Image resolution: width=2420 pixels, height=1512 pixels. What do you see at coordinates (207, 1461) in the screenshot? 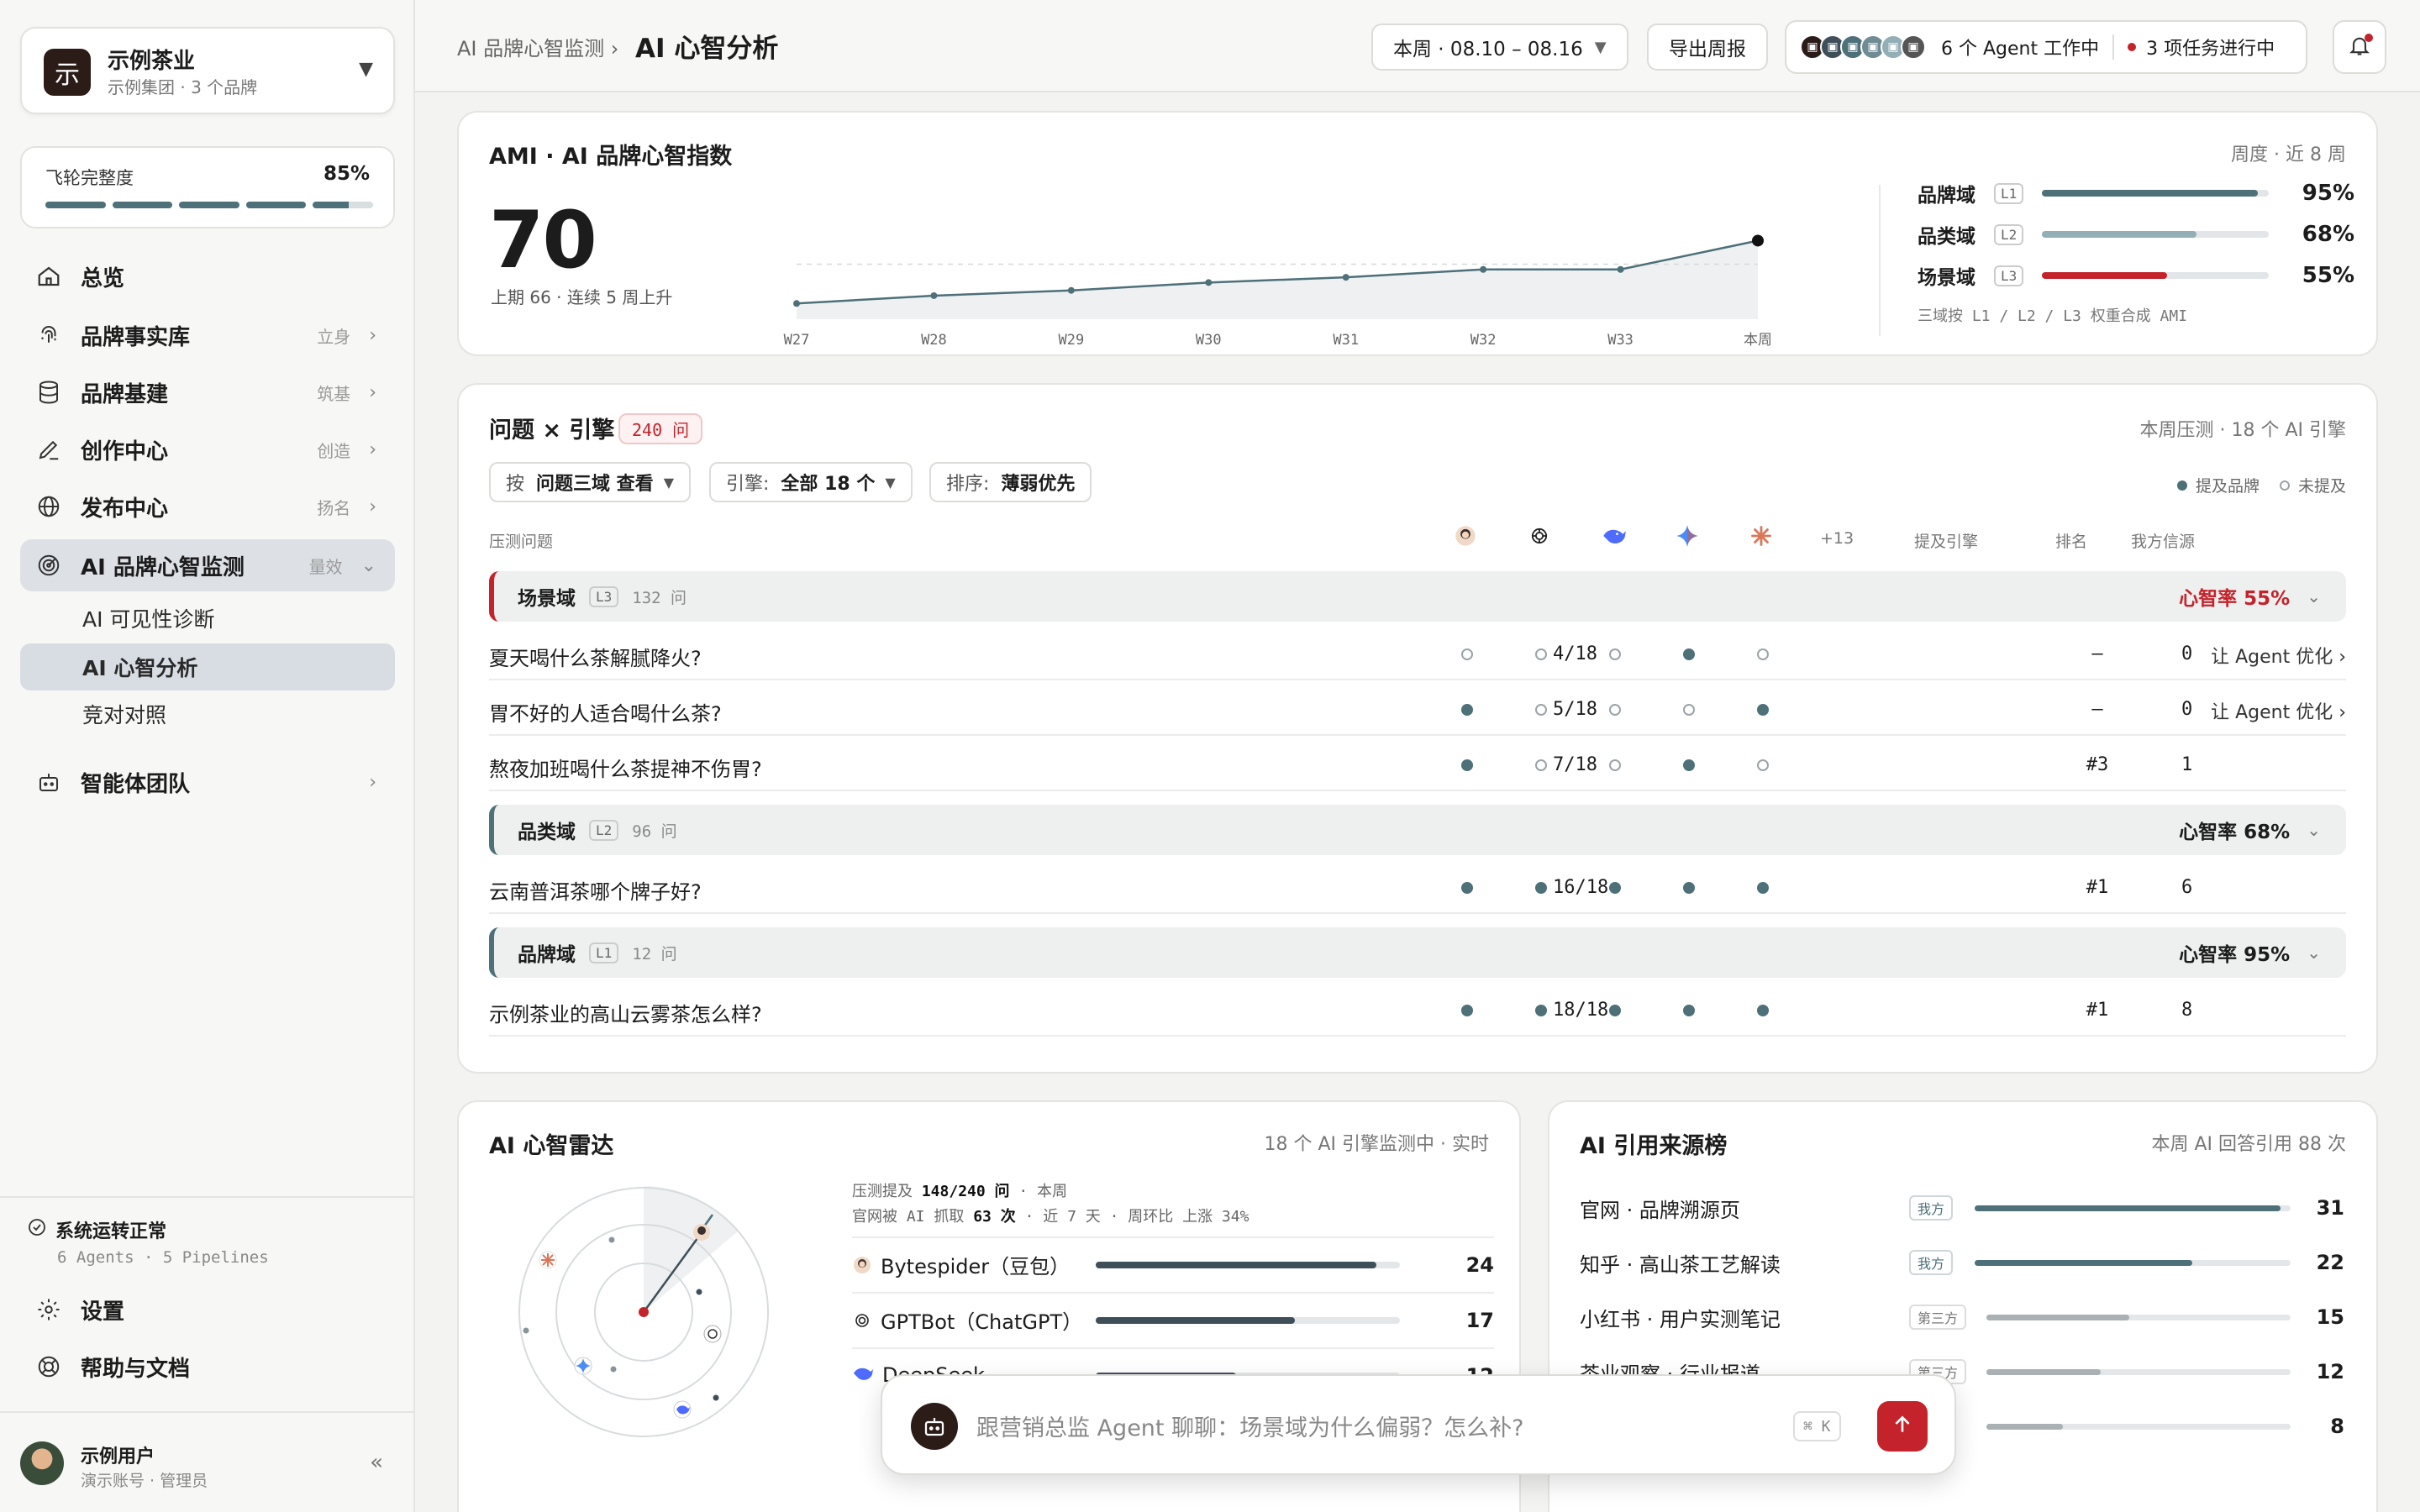
I see `user-profile: 示例用户 演示账号 · 管理员 «` at bounding box center [207, 1461].